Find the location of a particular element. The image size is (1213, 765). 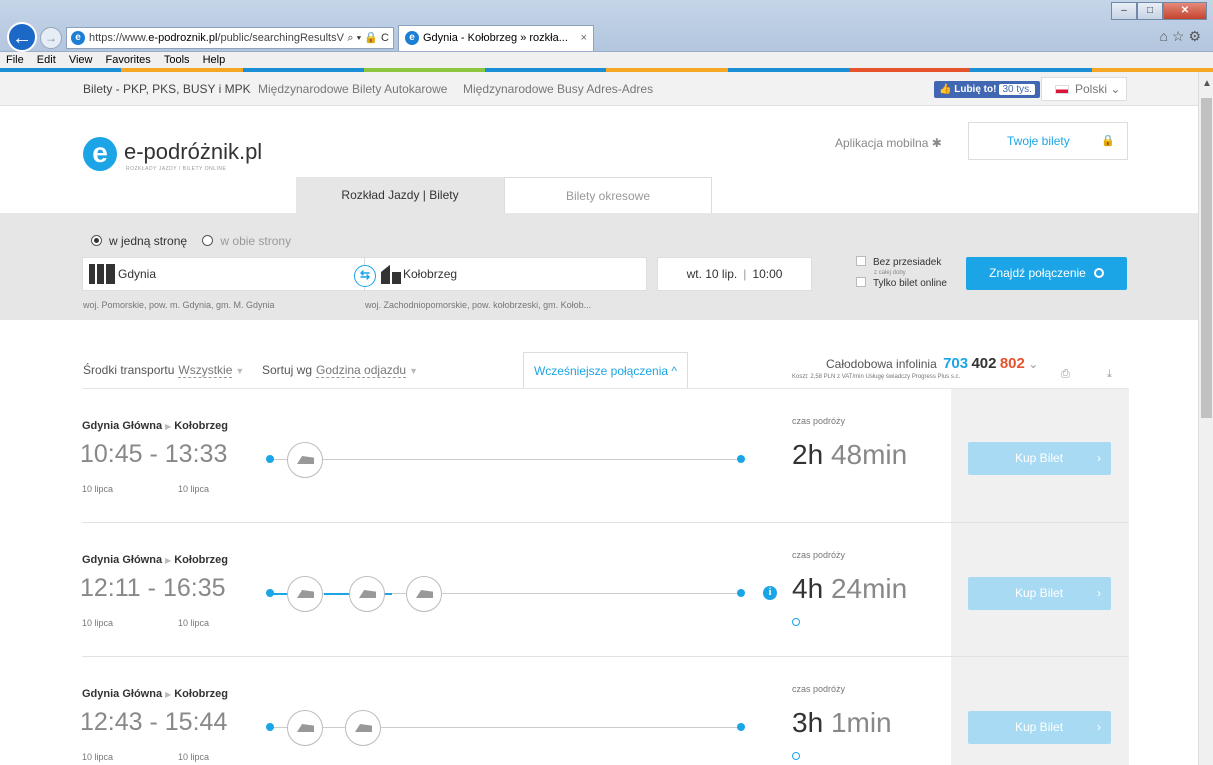

tab-close-icon: × is located at coordinates (584, 38).